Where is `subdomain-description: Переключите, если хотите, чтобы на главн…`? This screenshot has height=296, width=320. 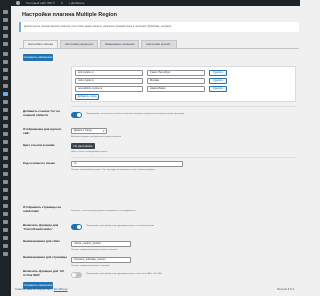
subdomain-description: Переключите, если хотите, чтобы на главн… is located at coordinates (135, 114).